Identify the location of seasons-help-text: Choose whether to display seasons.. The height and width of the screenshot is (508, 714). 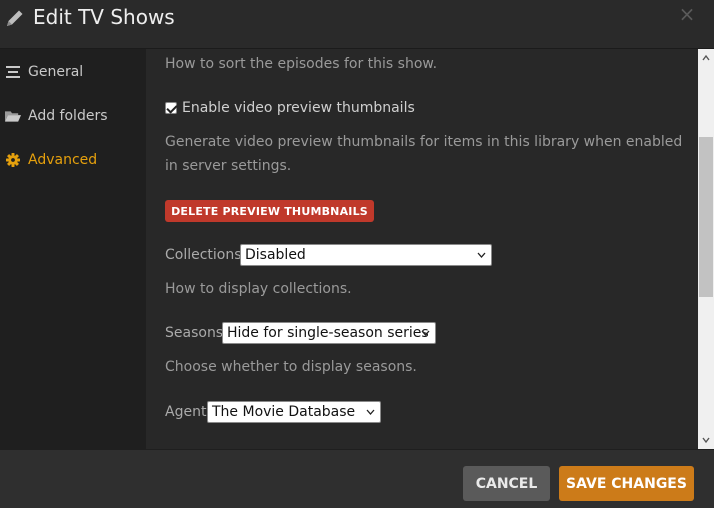
(291, 367).